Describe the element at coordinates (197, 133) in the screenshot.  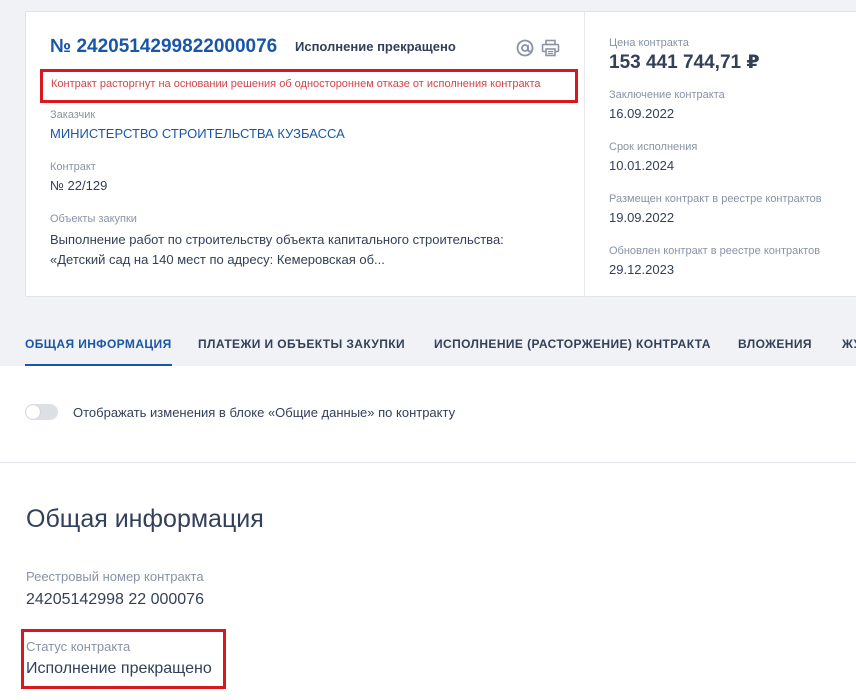
I see `customer-link: МИНИСТЕРСТВО СТРОИТЕЛЬСТВА КУЗБАССА` at that location.